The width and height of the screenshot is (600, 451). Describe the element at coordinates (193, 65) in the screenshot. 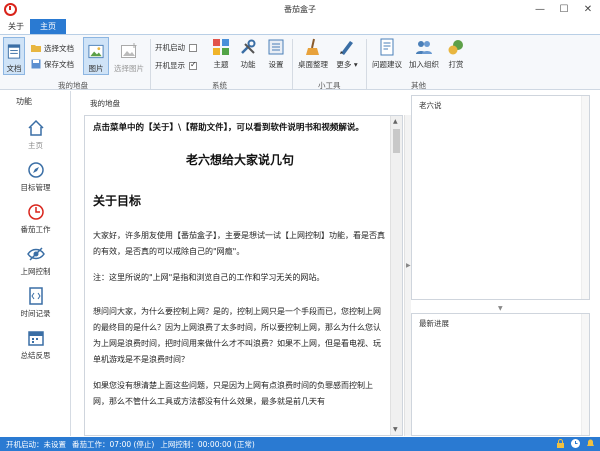

I see `boot-show-checkbox` at that location.